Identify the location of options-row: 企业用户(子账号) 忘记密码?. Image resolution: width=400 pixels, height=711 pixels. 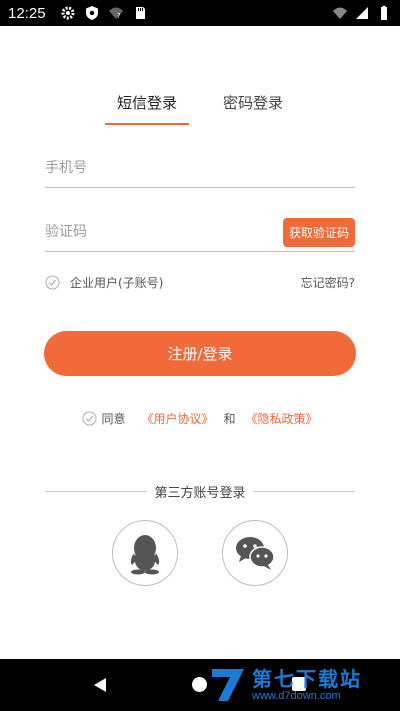
(200, 282).